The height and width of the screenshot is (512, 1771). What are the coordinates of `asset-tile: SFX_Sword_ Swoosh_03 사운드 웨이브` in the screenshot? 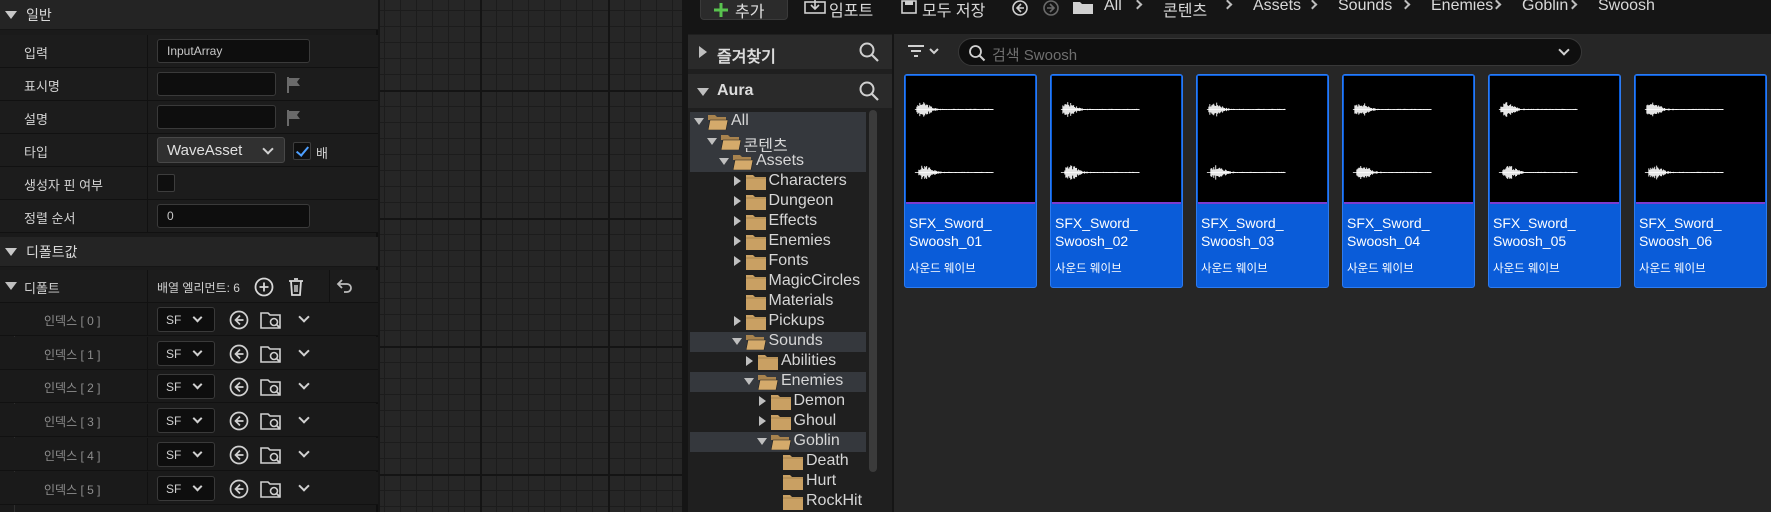 It's located at (1262, 181).